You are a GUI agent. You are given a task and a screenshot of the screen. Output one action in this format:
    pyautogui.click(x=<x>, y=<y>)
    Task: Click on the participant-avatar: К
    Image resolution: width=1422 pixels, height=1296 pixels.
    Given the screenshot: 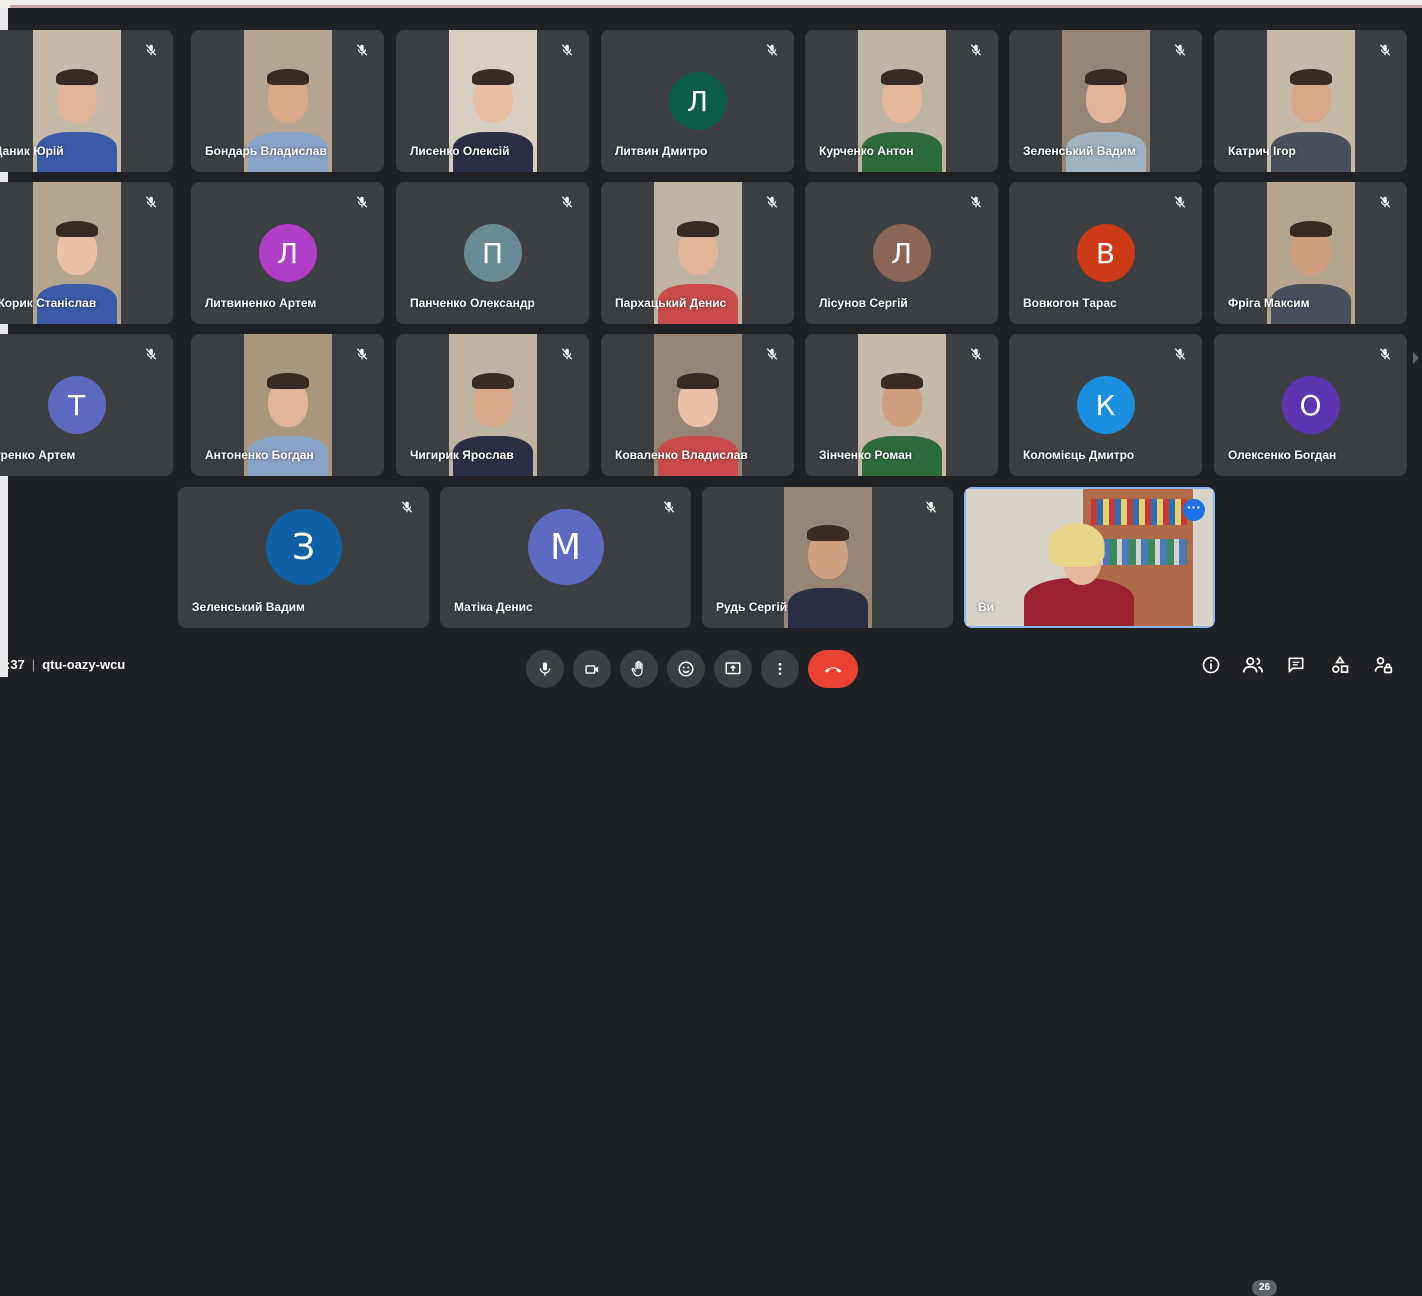 What is the action you would take?
    pyautogui.click(x=1105, y=405)
    